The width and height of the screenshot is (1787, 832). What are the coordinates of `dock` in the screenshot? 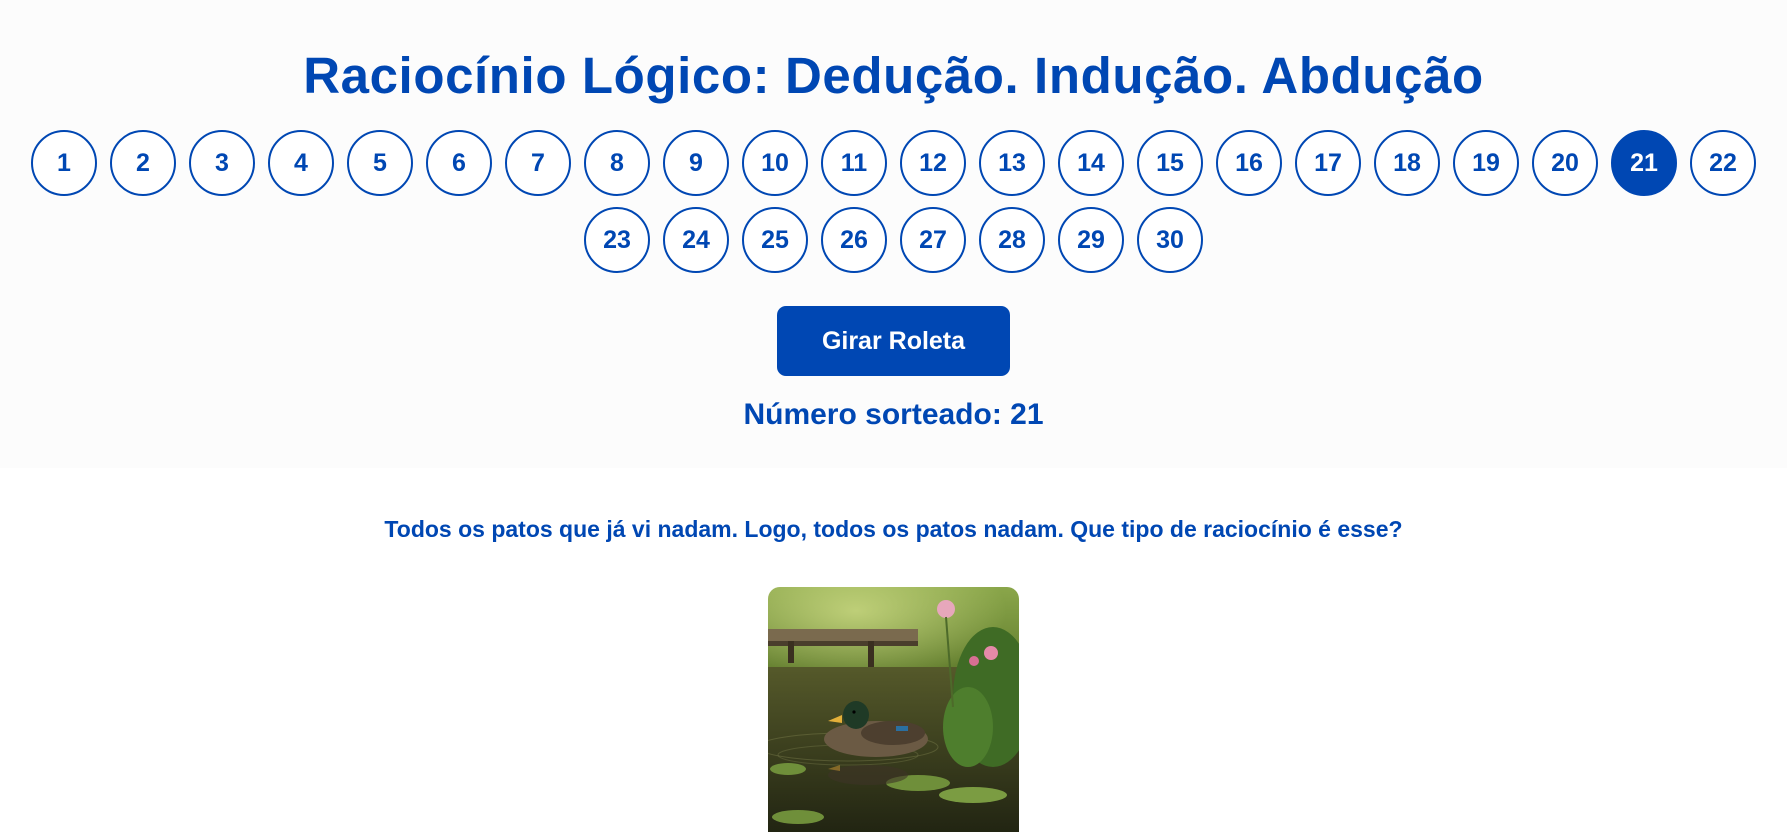 It's located at (843, 635).